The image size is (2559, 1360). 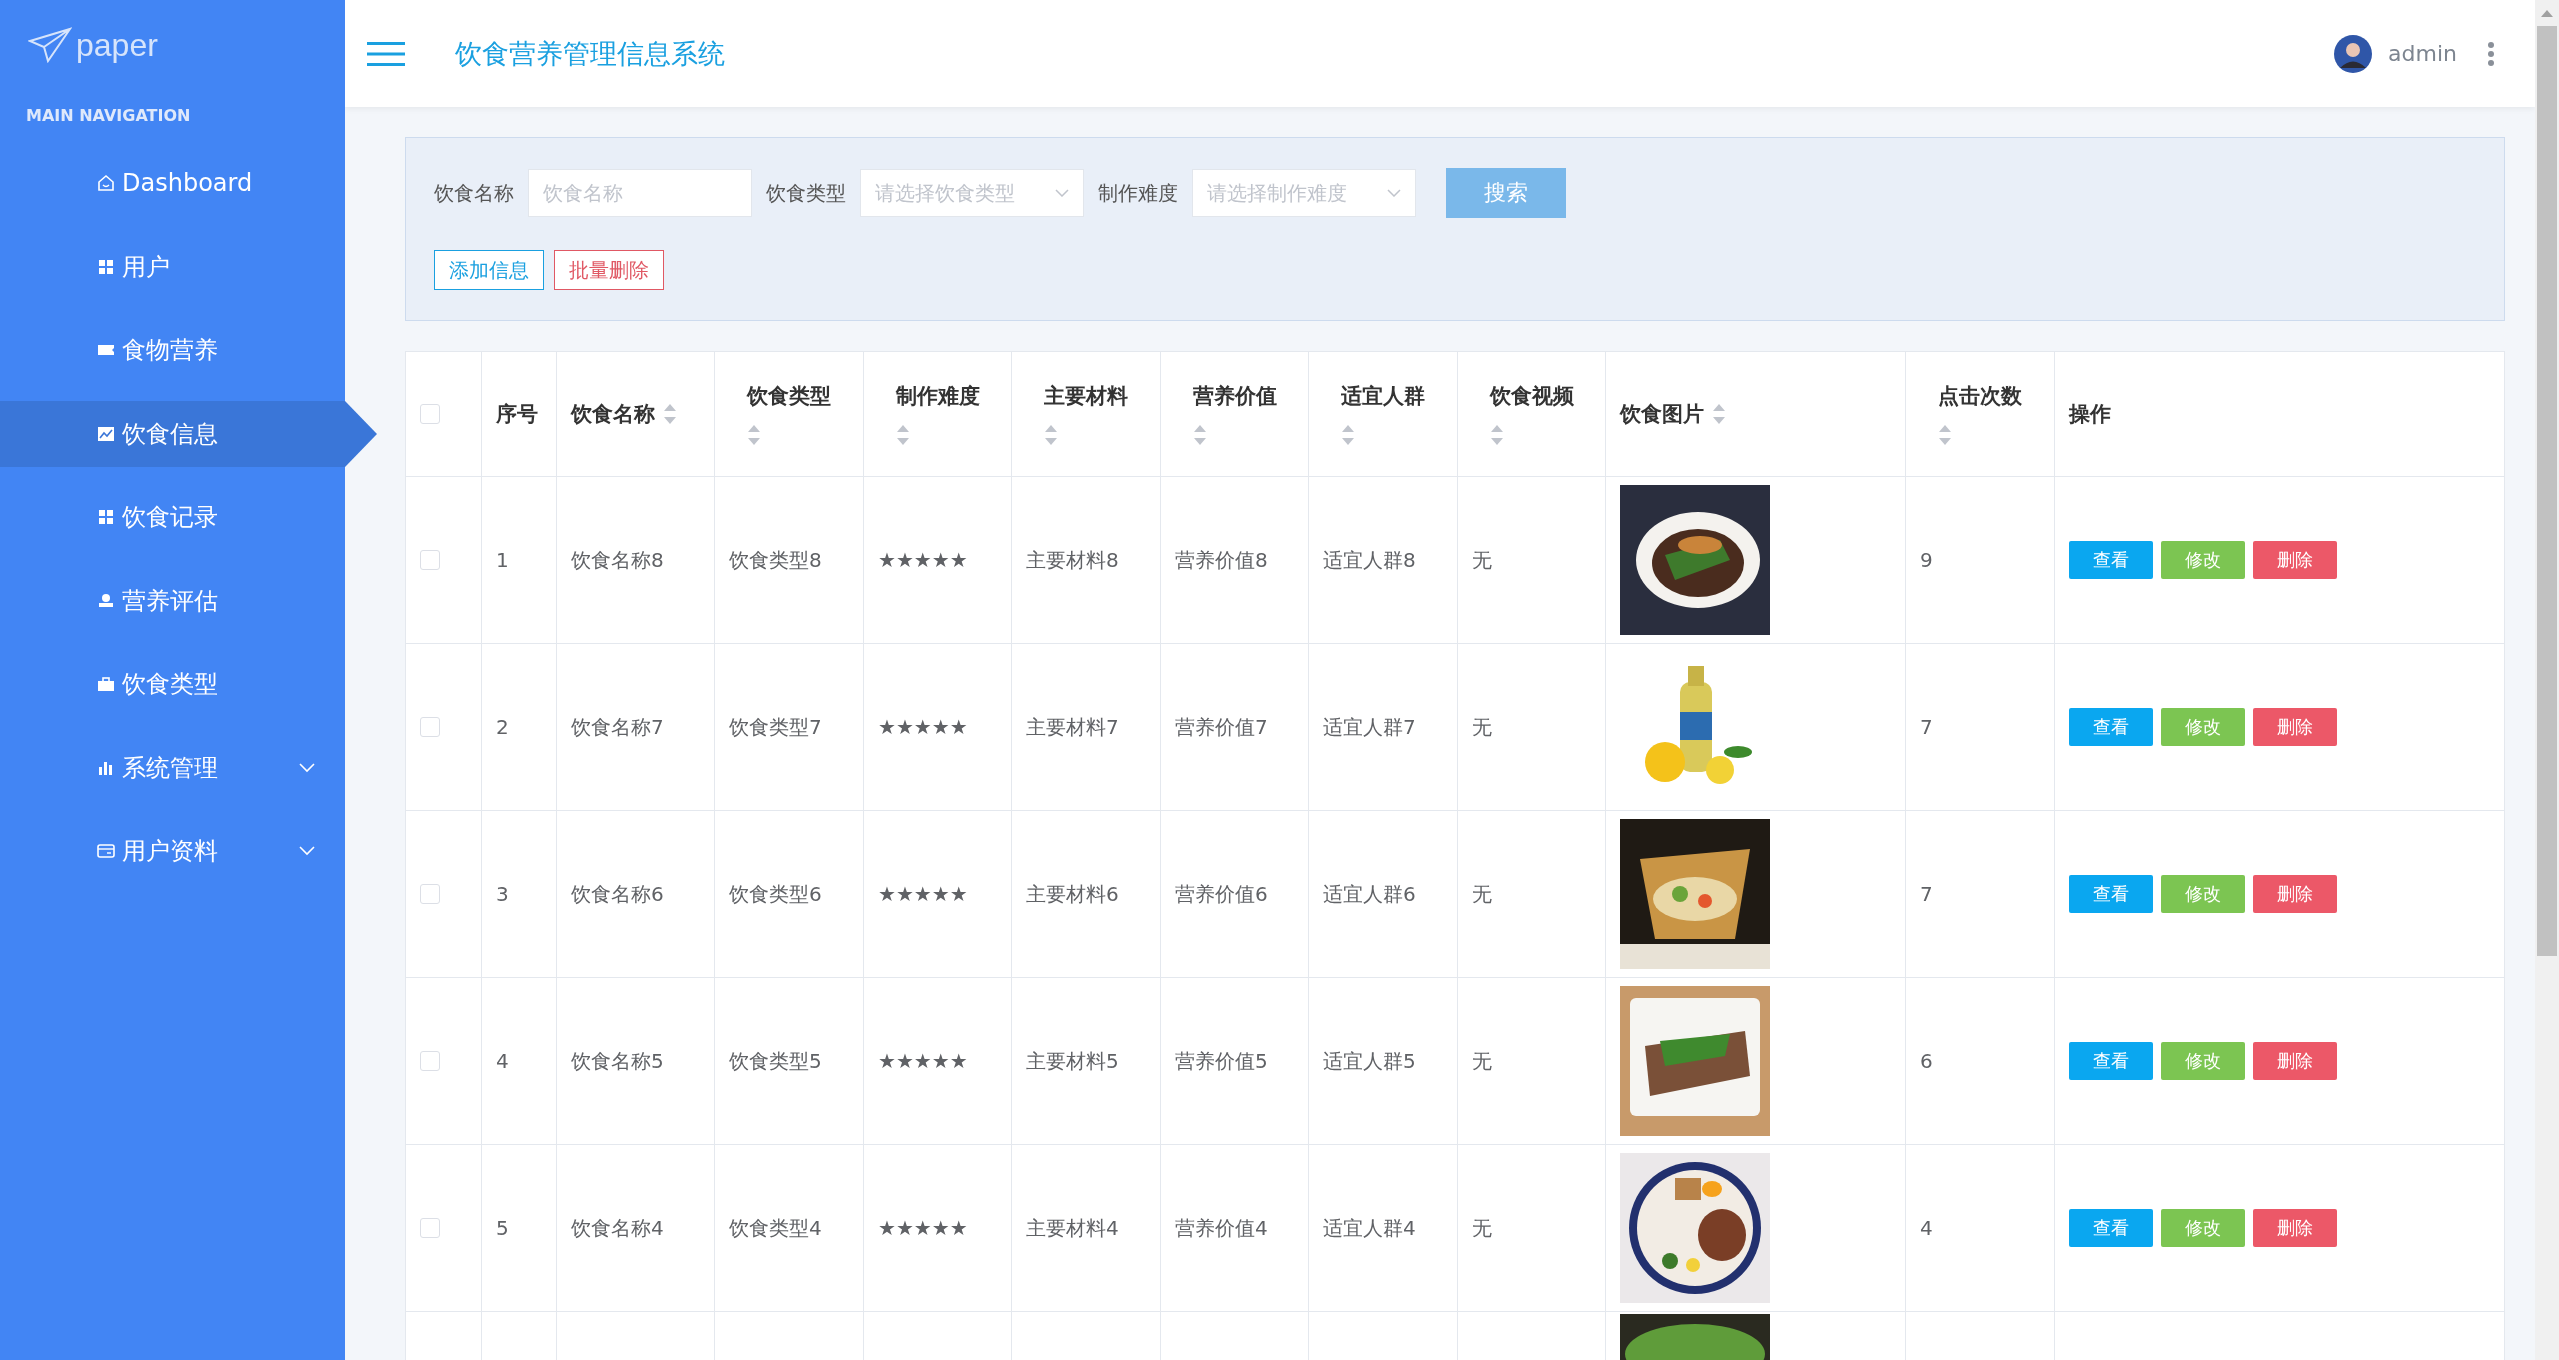 I want to click on batch-delete-button: 批量删除, so click(x=609, y=270).